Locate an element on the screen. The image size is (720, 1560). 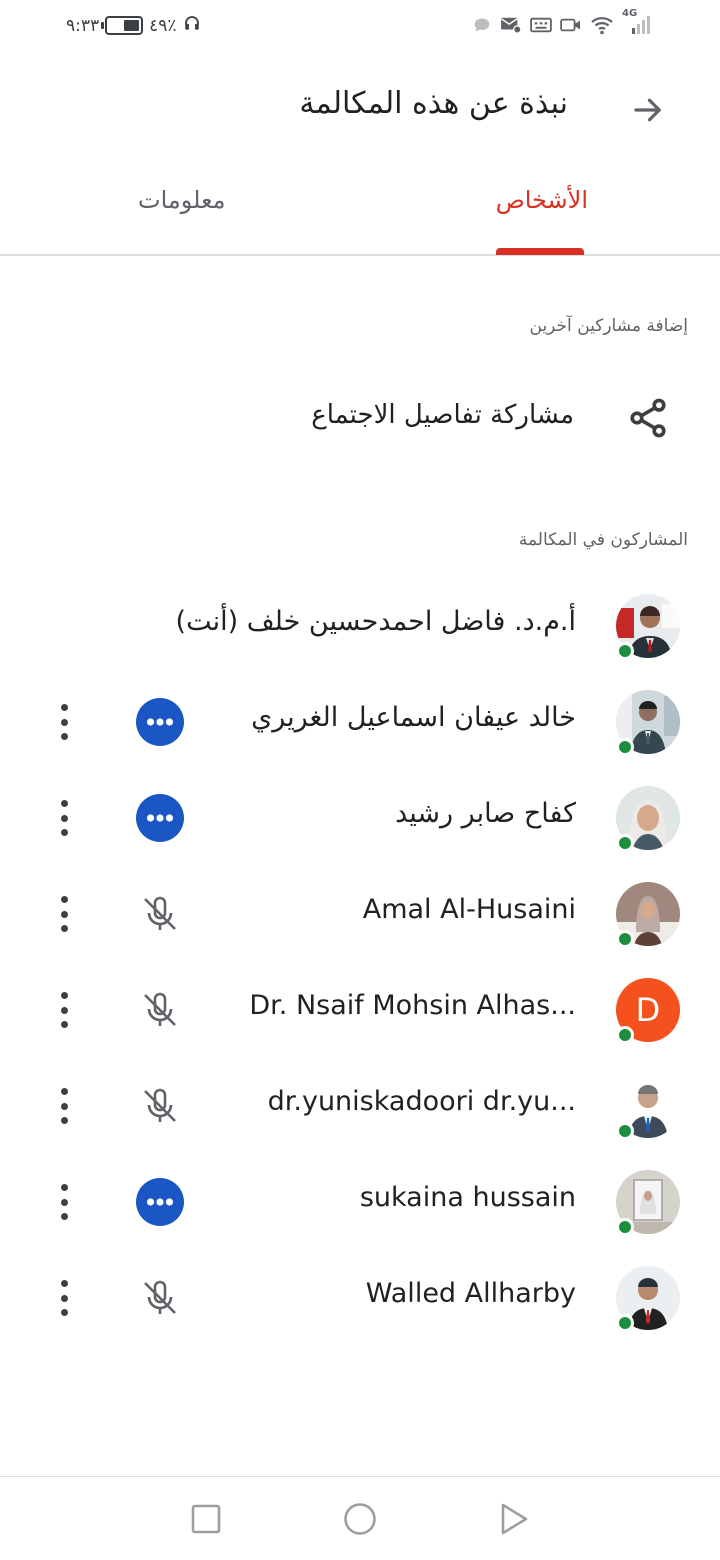
system-nav-bar is located at coordinates (360, 1518).